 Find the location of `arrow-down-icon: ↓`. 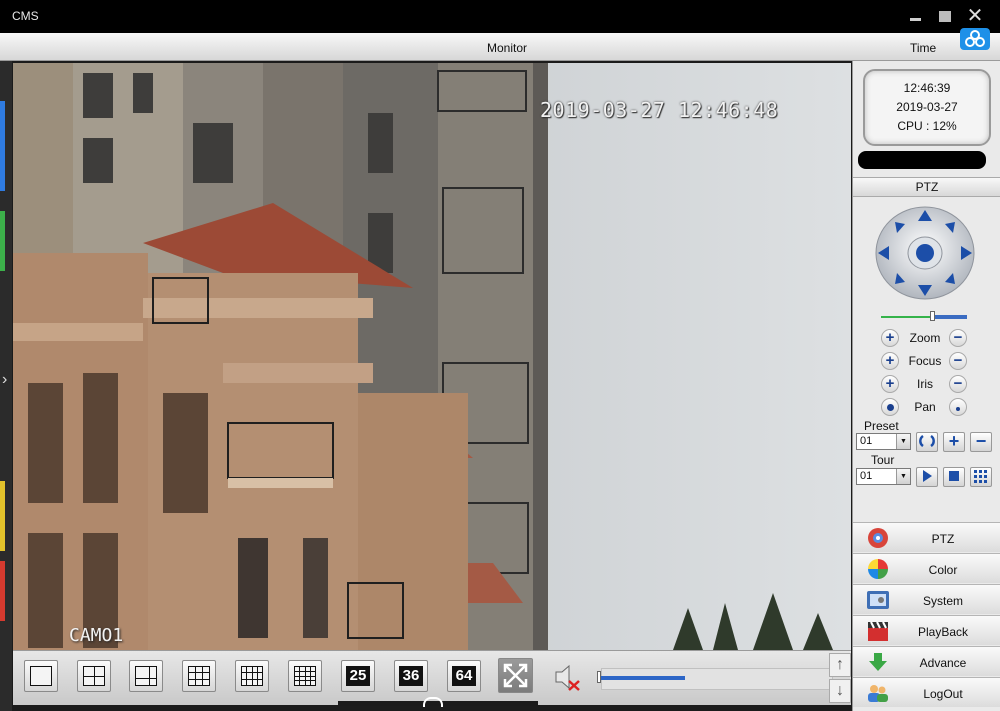

arrow-down-icon: ↓ is located at coordinates (840, 691).